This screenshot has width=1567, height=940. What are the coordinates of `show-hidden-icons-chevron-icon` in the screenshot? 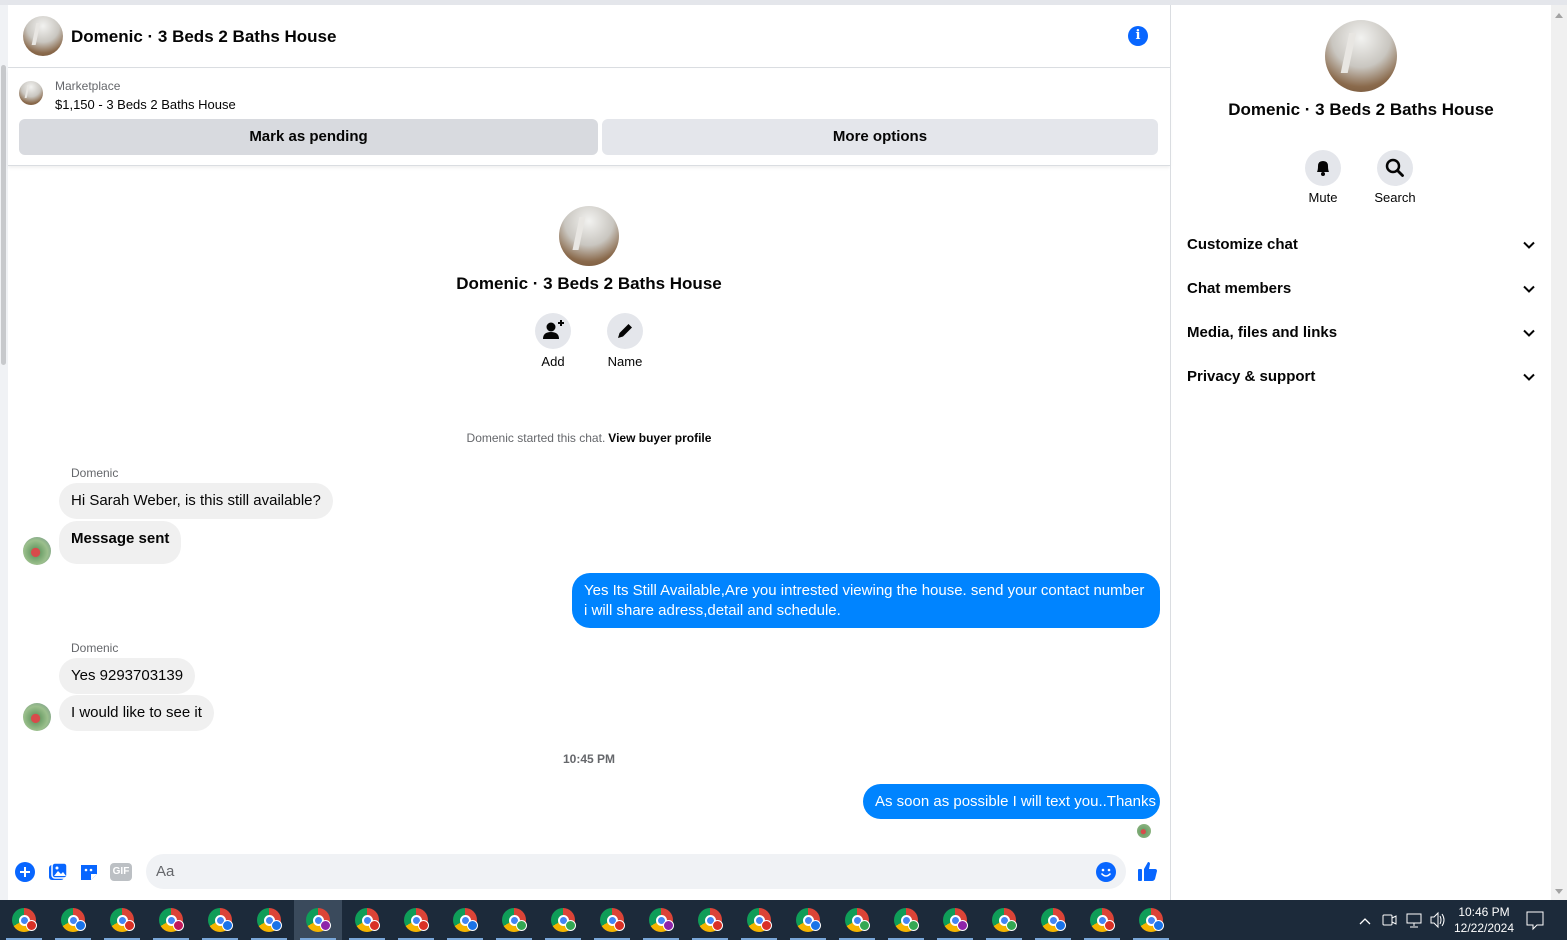 It's located at (1365, 920).